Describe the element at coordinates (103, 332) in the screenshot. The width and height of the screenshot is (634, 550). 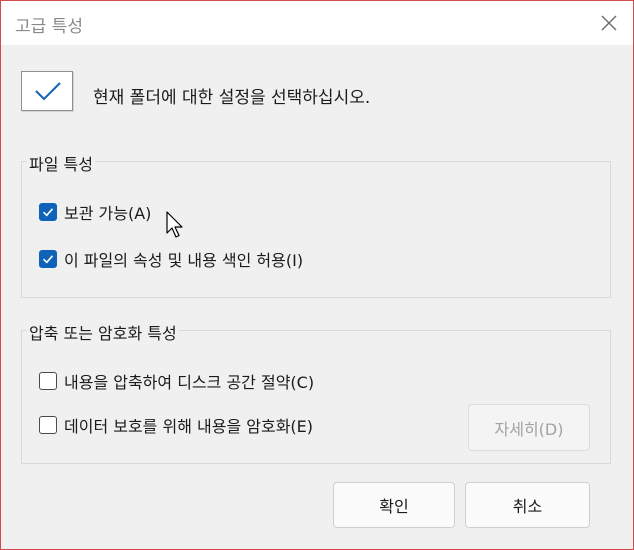
I see `compress-encrypt-label: 압축 또는 암호화 특성` at that location.